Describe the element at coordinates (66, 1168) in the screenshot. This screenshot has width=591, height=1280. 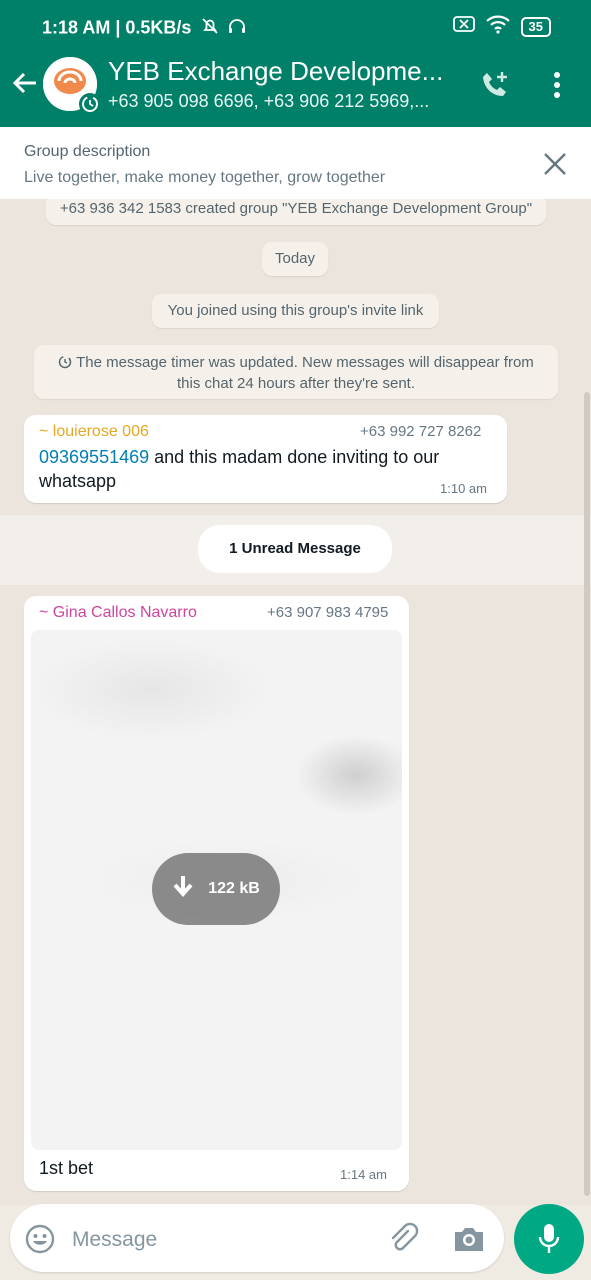
I see `image-caption: 1st bet` at that location.